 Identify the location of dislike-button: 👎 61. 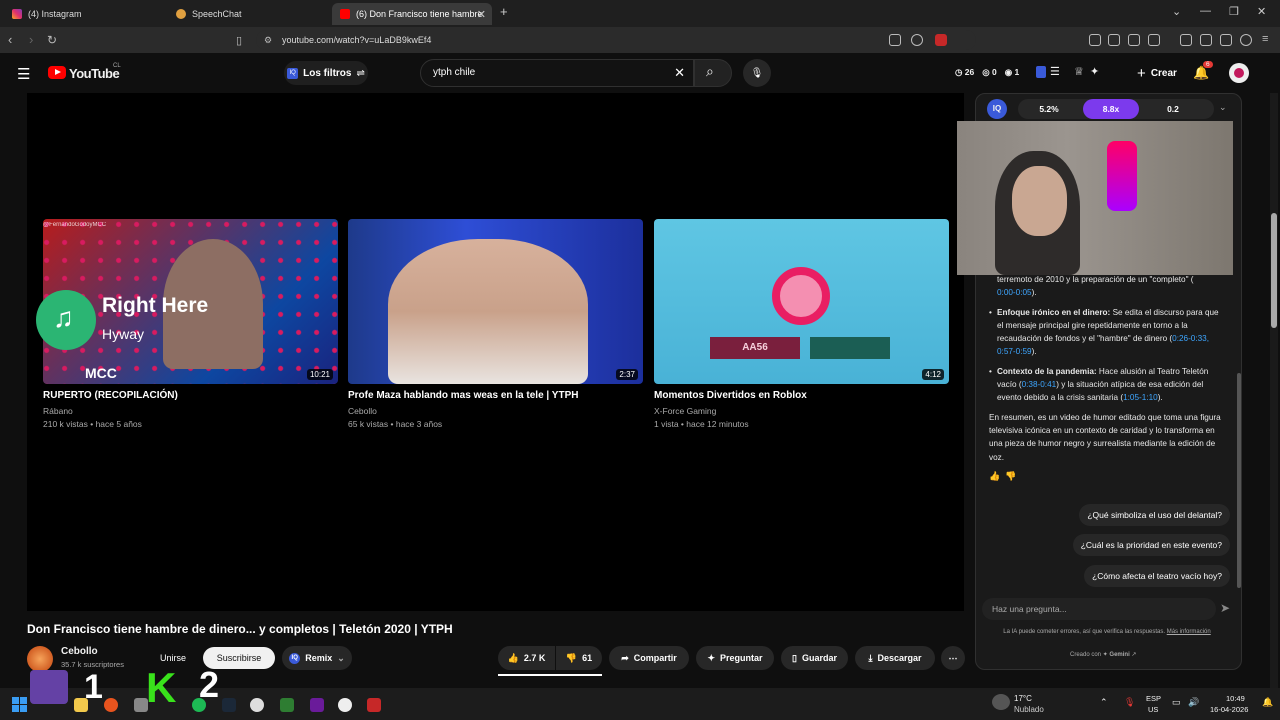
(579, 658).